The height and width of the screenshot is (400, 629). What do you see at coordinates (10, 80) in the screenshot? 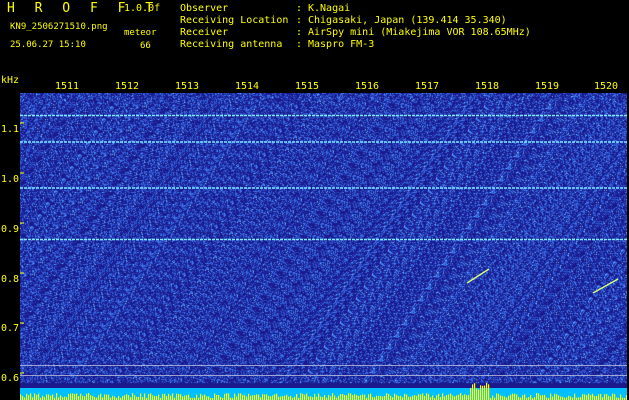
I see `y-axis-unit: kHz` at bounding box center [10, 80].